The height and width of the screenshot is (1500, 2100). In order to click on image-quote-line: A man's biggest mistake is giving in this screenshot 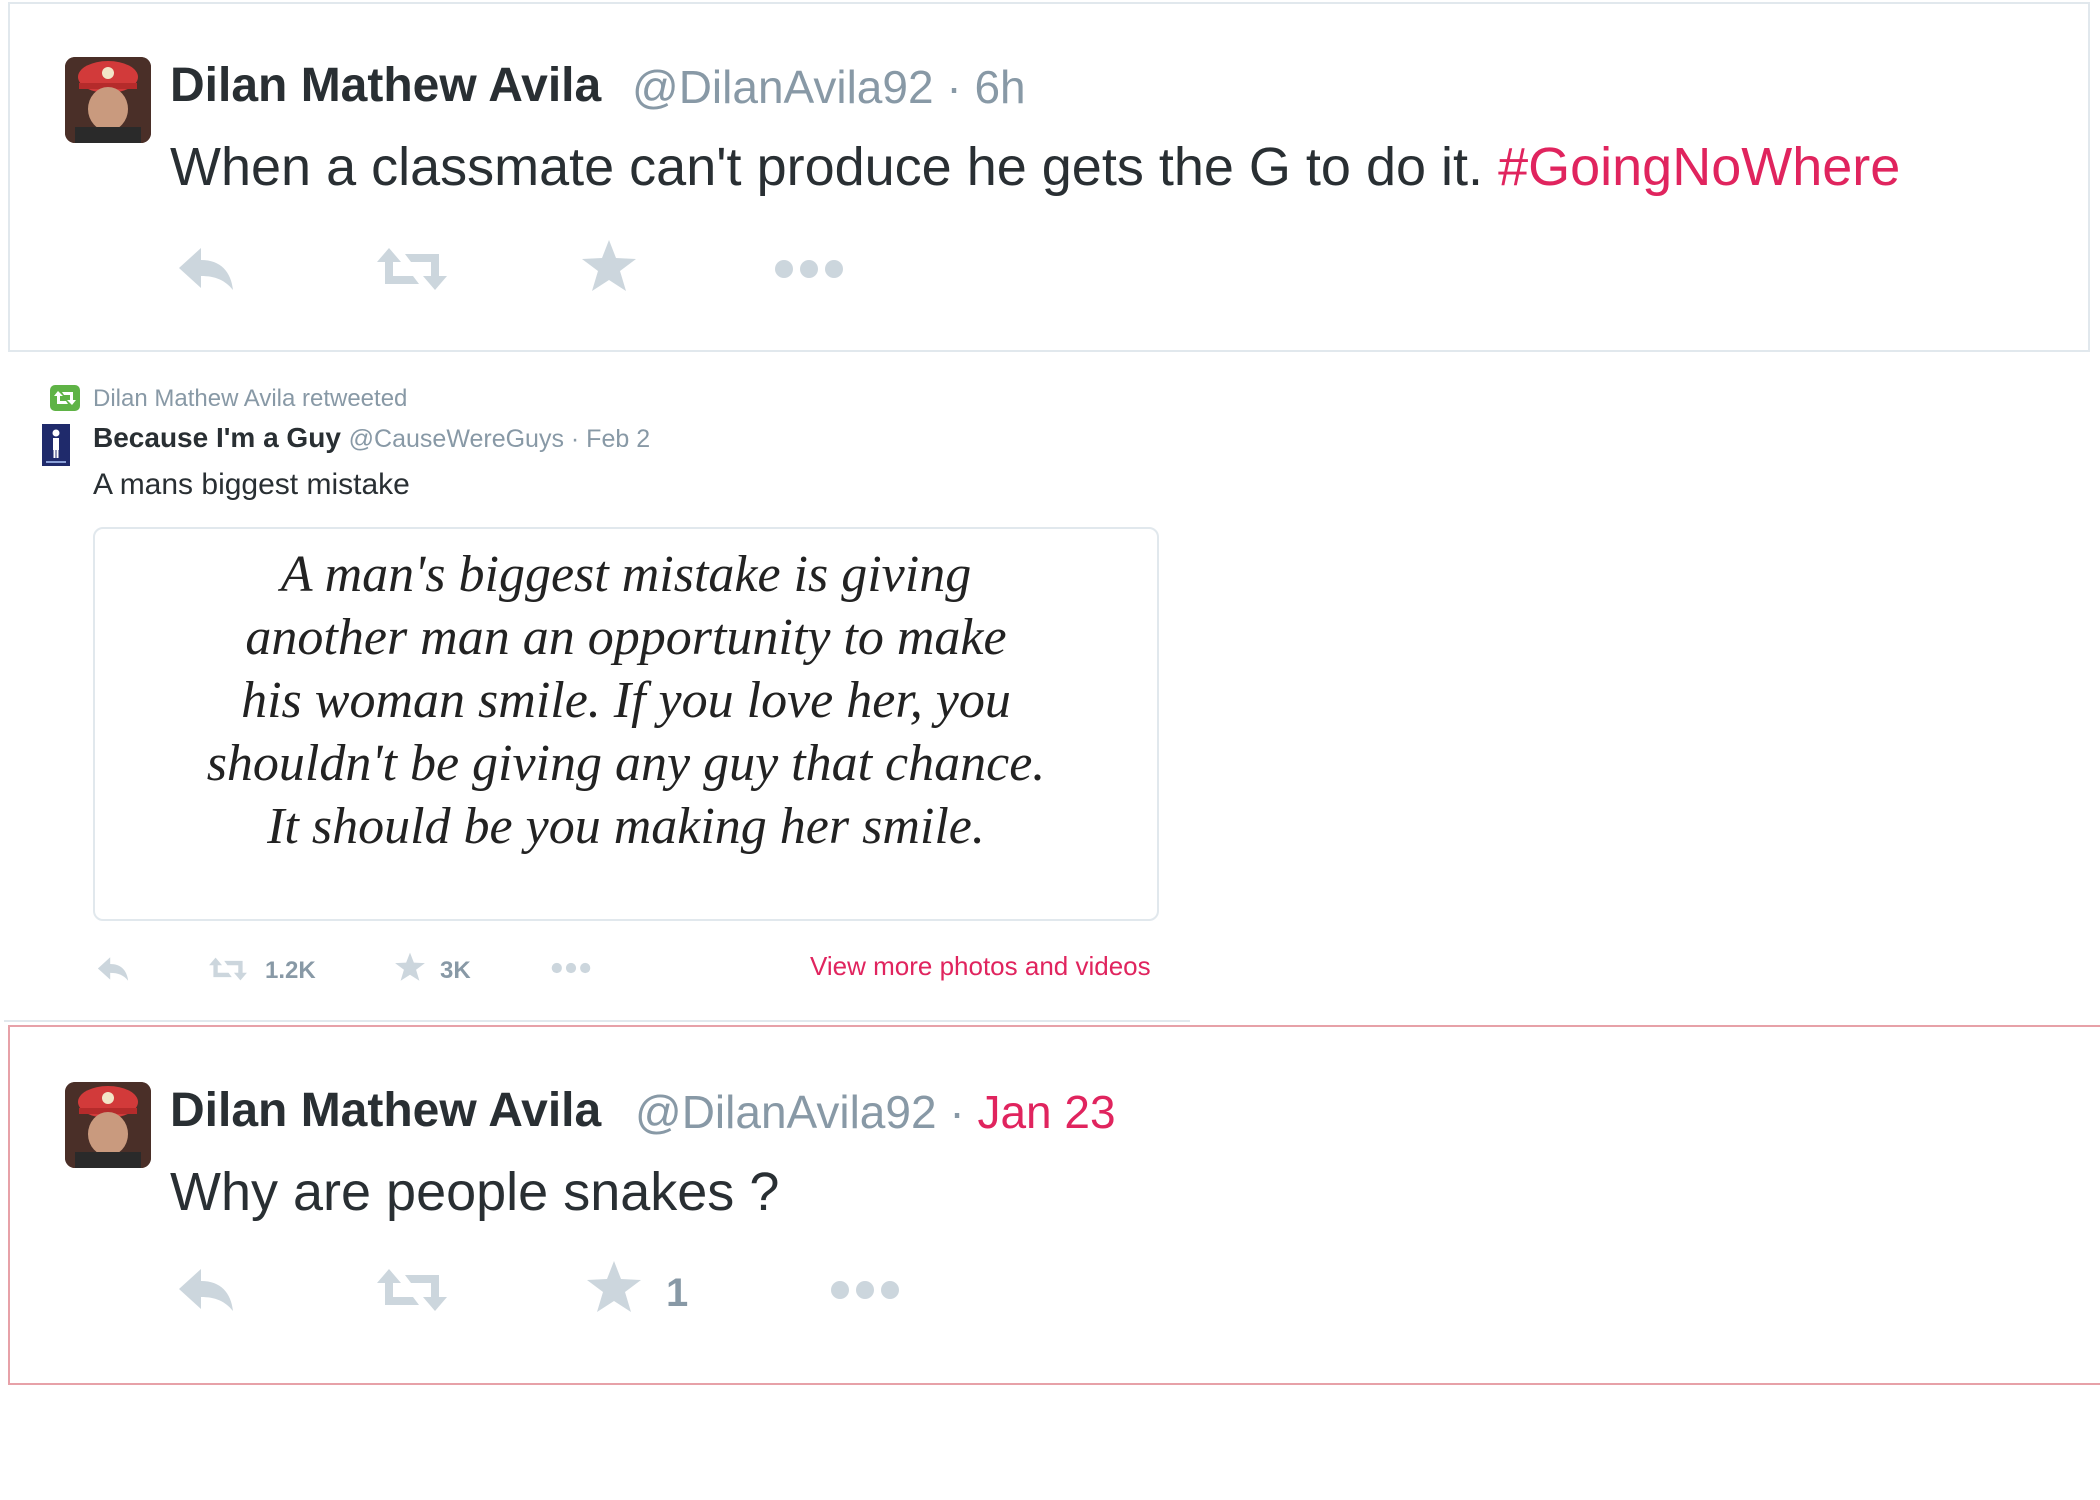, I will do `click(626, 574)`.